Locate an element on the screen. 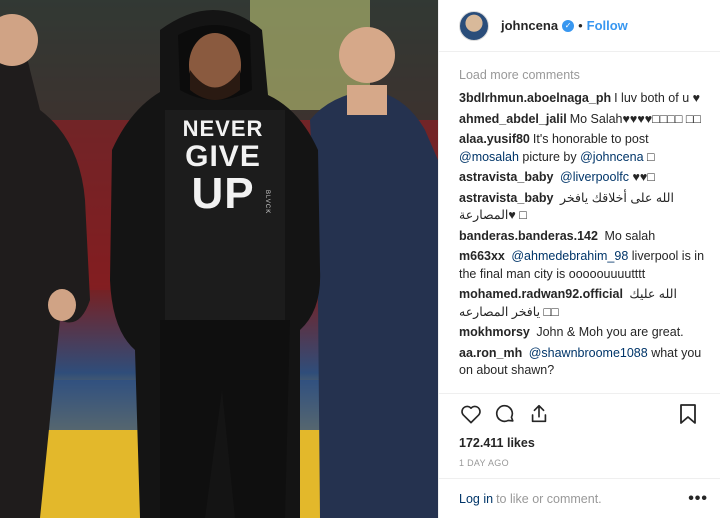 This screenshot has width=720, height=518. comment-username: mohamed.radwan92.official is located at coordinates (541, 294).